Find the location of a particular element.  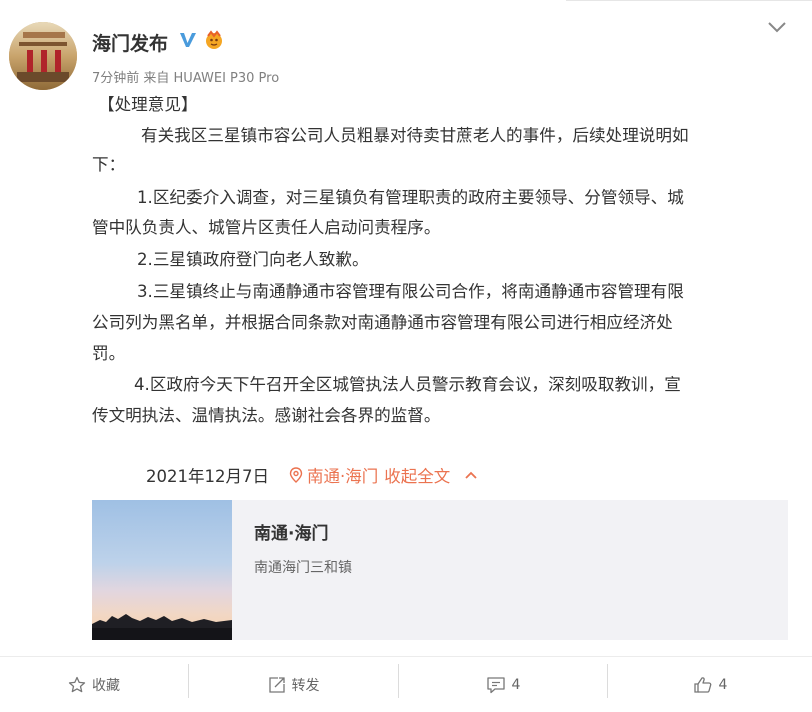

location-thumbnail is located at coordinates (162, 570).